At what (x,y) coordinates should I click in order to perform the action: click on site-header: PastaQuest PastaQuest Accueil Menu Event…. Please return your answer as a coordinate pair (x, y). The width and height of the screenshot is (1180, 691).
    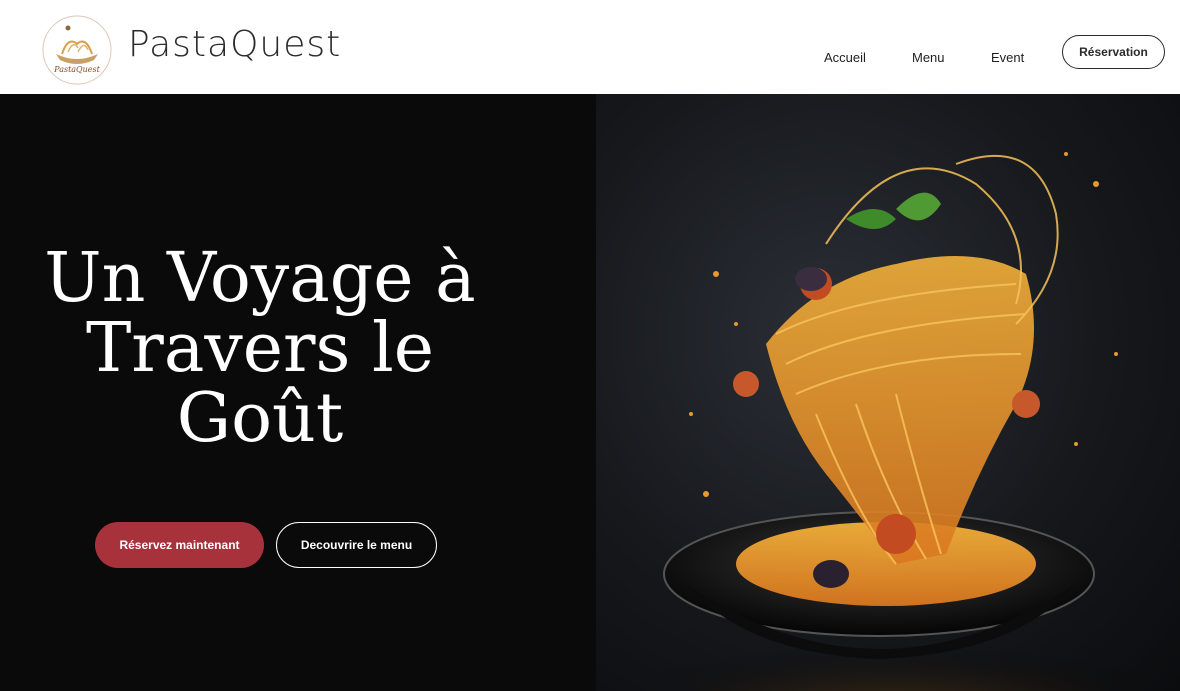
    Looking at the image, I should click on (590, 47).